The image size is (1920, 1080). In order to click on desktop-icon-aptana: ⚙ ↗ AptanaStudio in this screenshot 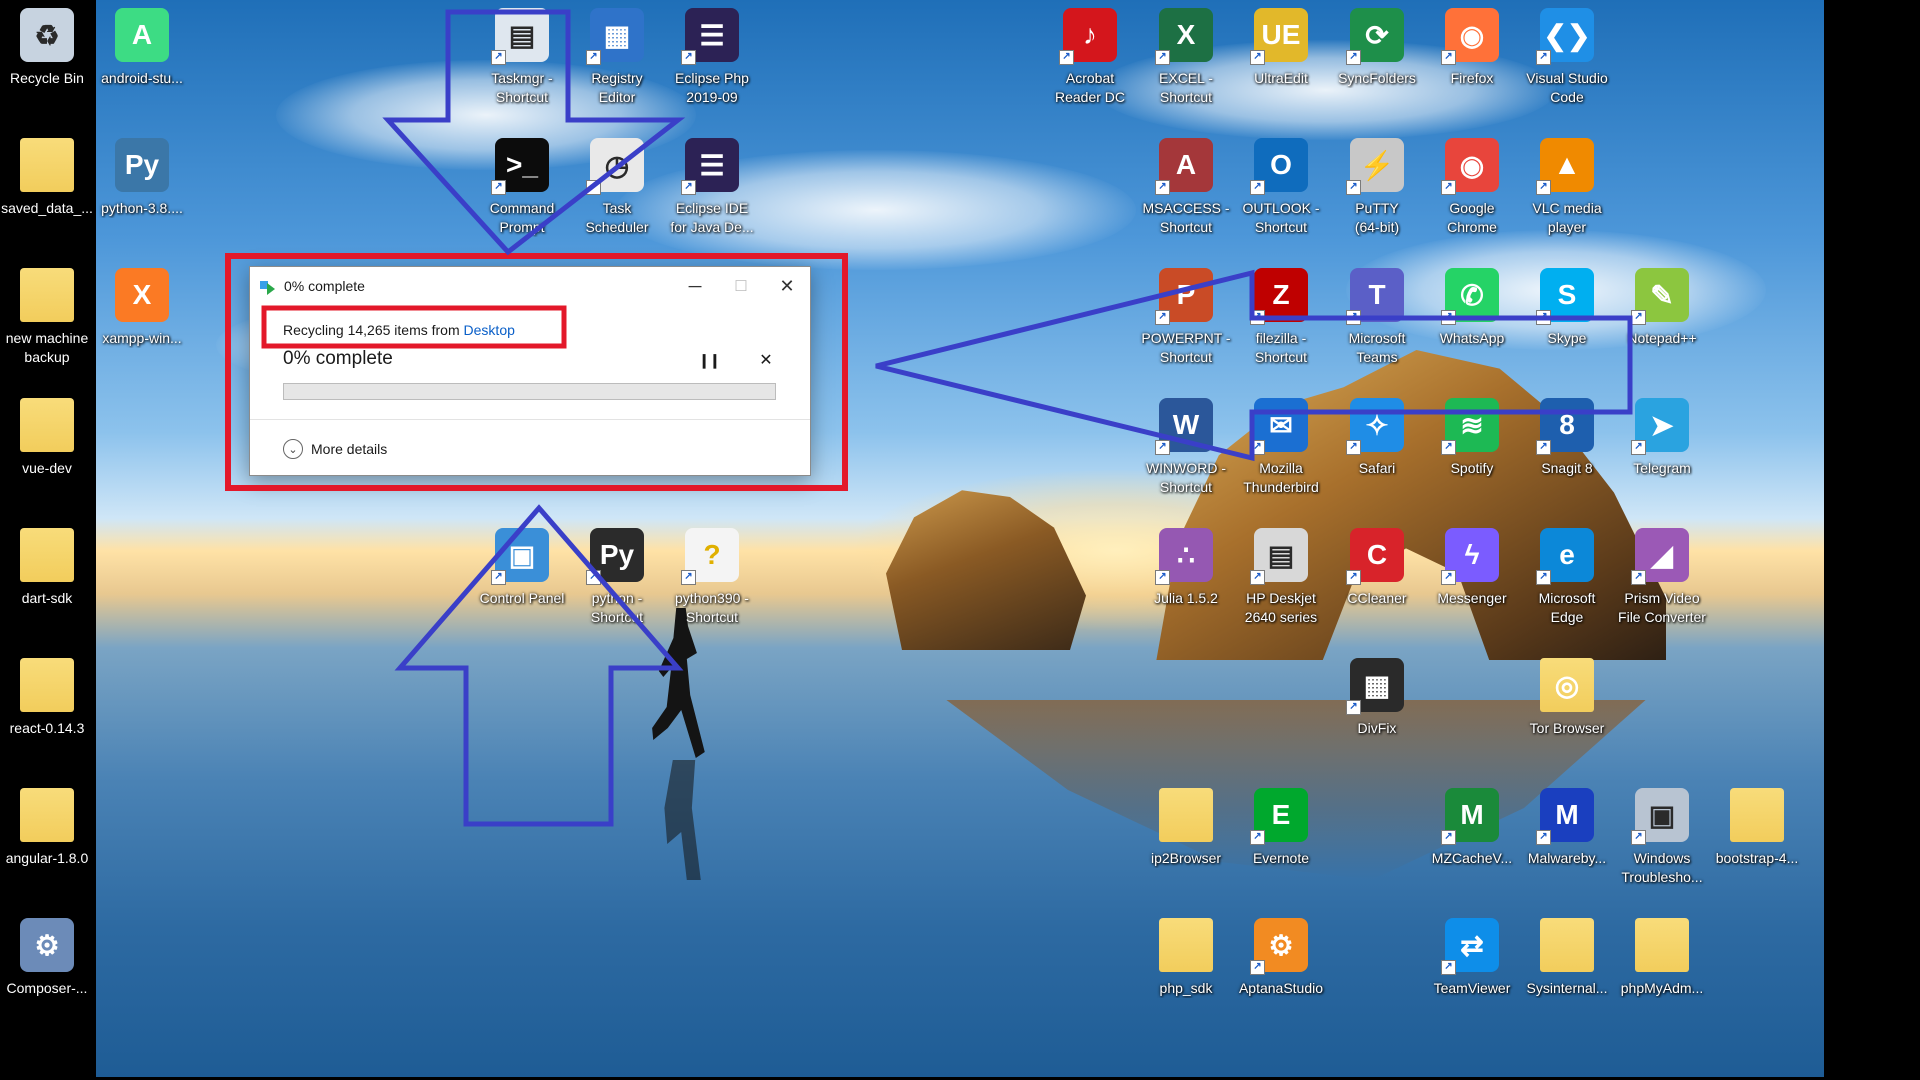, I will do `click(1281, 969)`.